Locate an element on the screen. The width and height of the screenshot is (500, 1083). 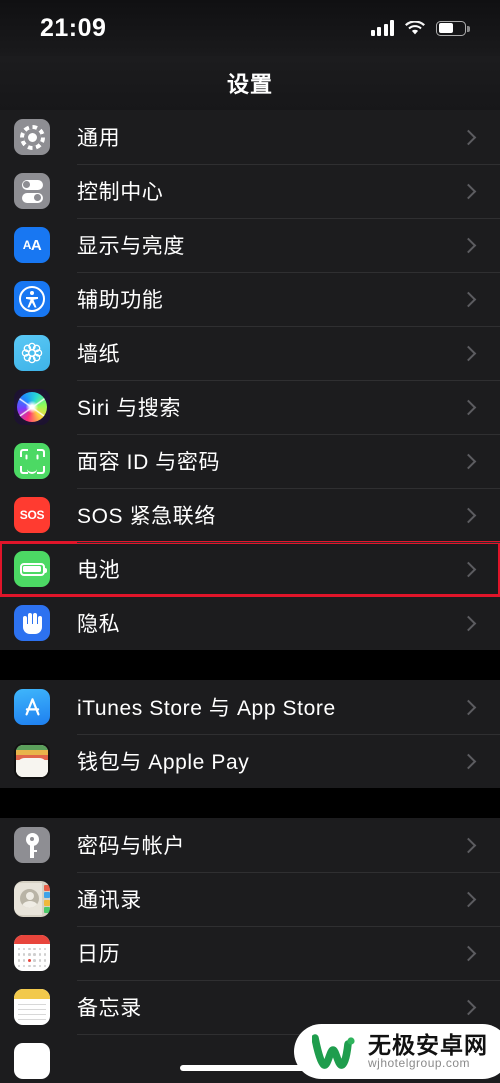
gear-icon is located at coordinates (32, 137).